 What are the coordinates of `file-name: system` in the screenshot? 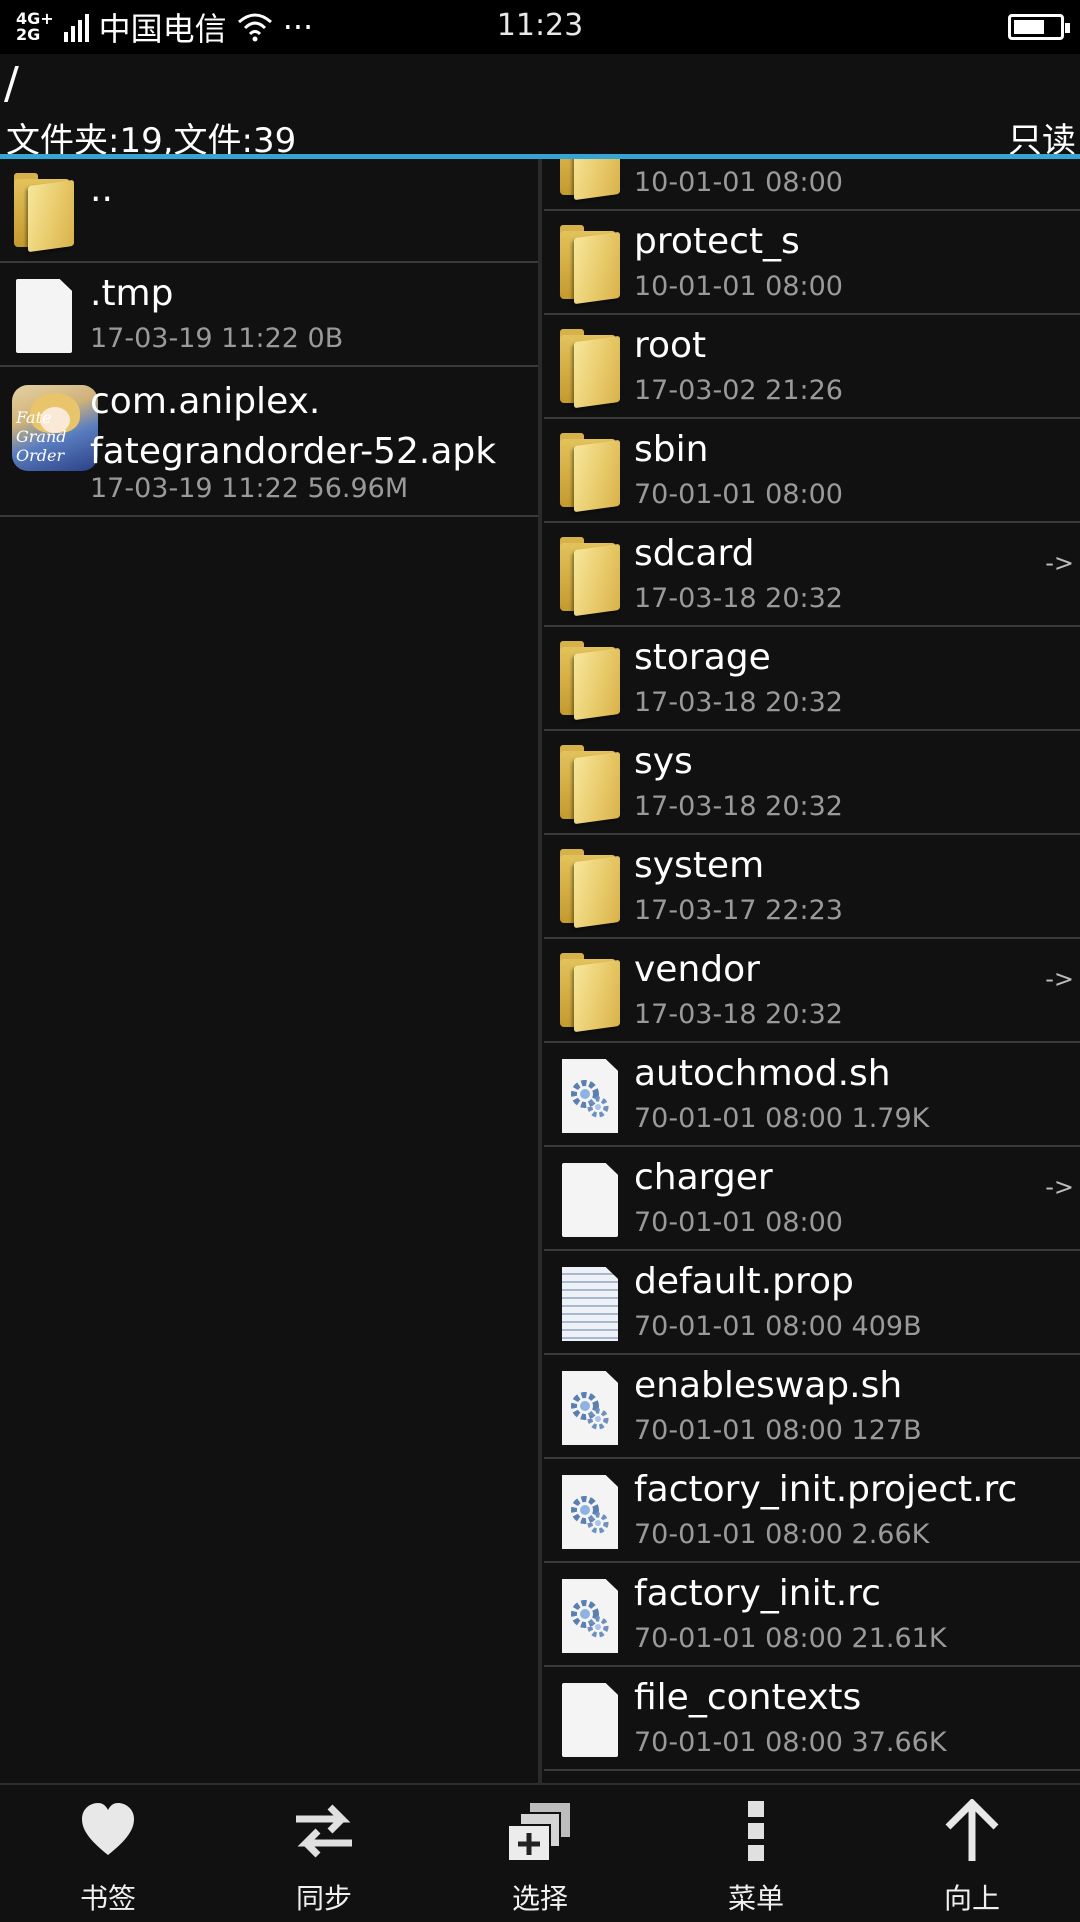 It's located at (699, 865).